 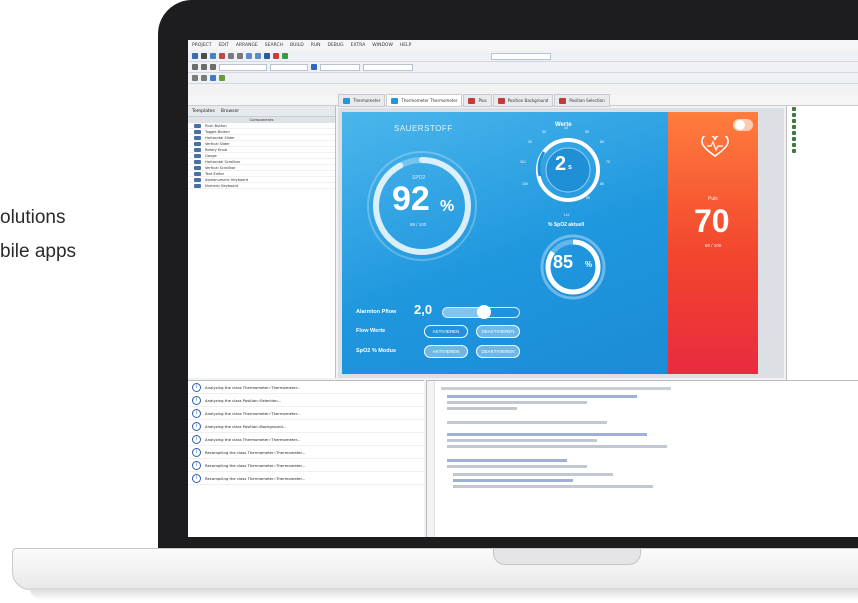 What do you see at coordinates (276, 56) in the screenshot?
I see `run-icon` at bounding box center [276, 56].